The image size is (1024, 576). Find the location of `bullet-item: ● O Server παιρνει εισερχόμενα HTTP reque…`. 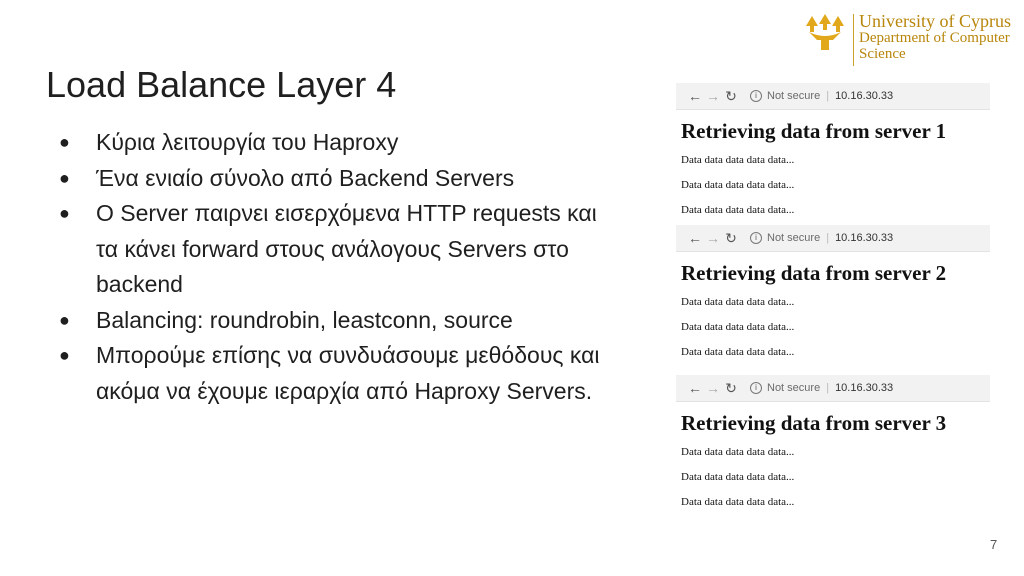

bullet-item: ● O Server παιρνει εισερχόμενα HTTP reque… is located at coordinates (361, 214).